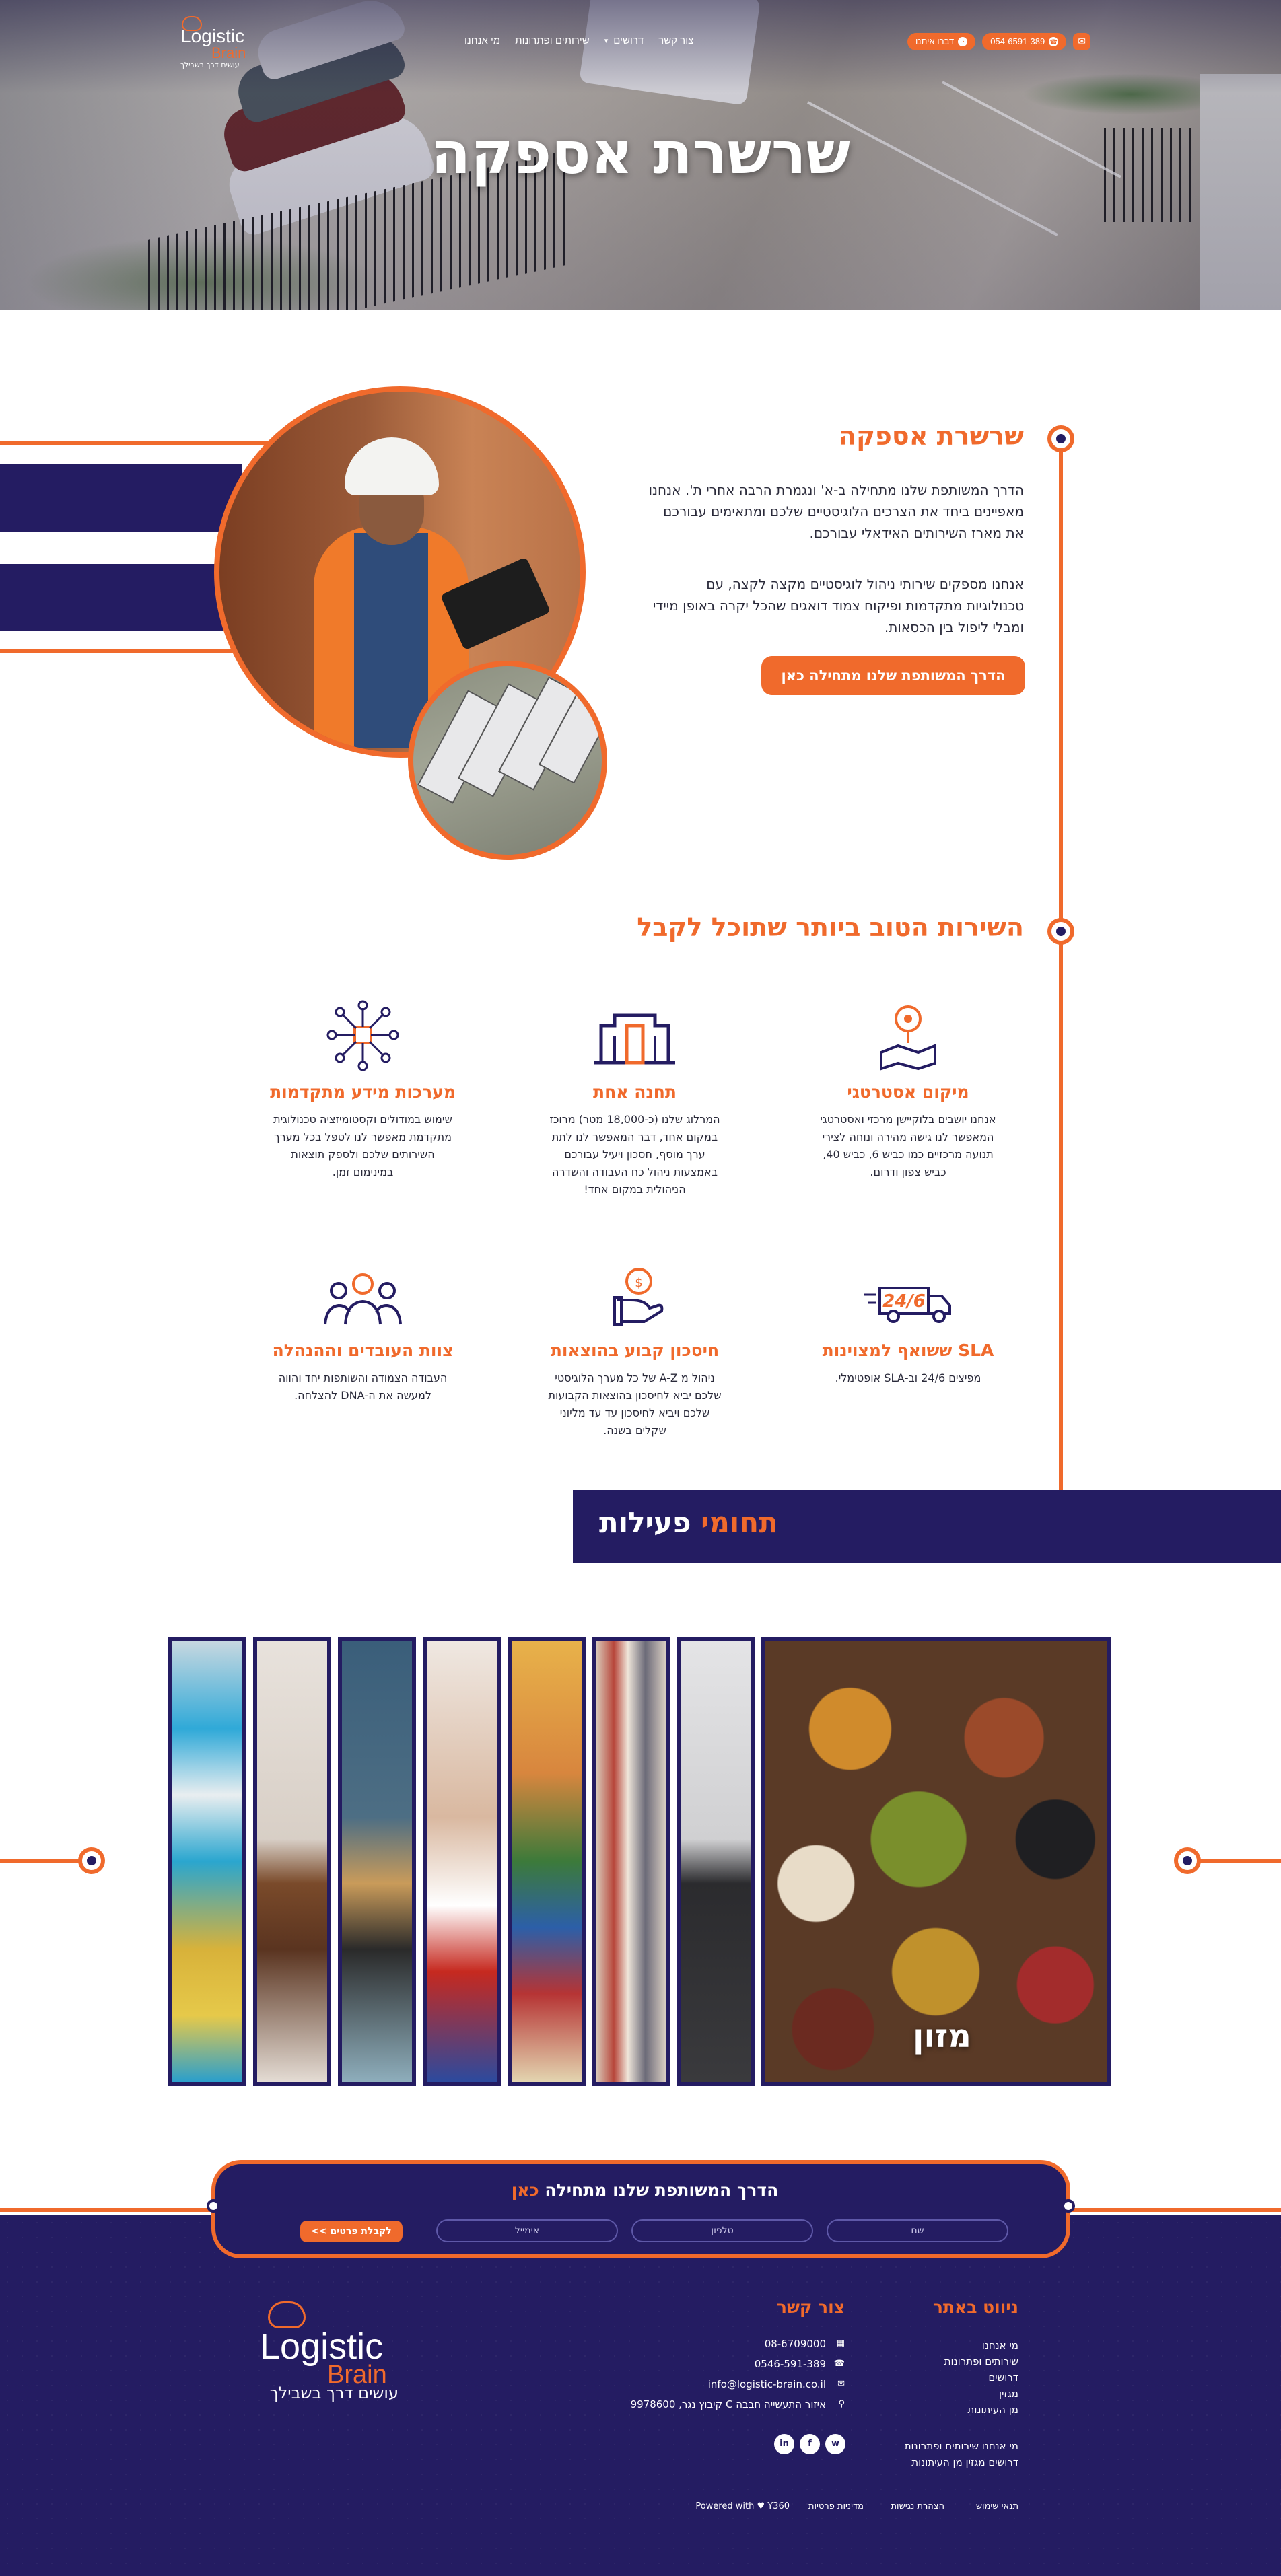 The width and height of the screenshot is (1281, 2576). I want to click on gallery-panel-kitchen, so click(462, 1861).